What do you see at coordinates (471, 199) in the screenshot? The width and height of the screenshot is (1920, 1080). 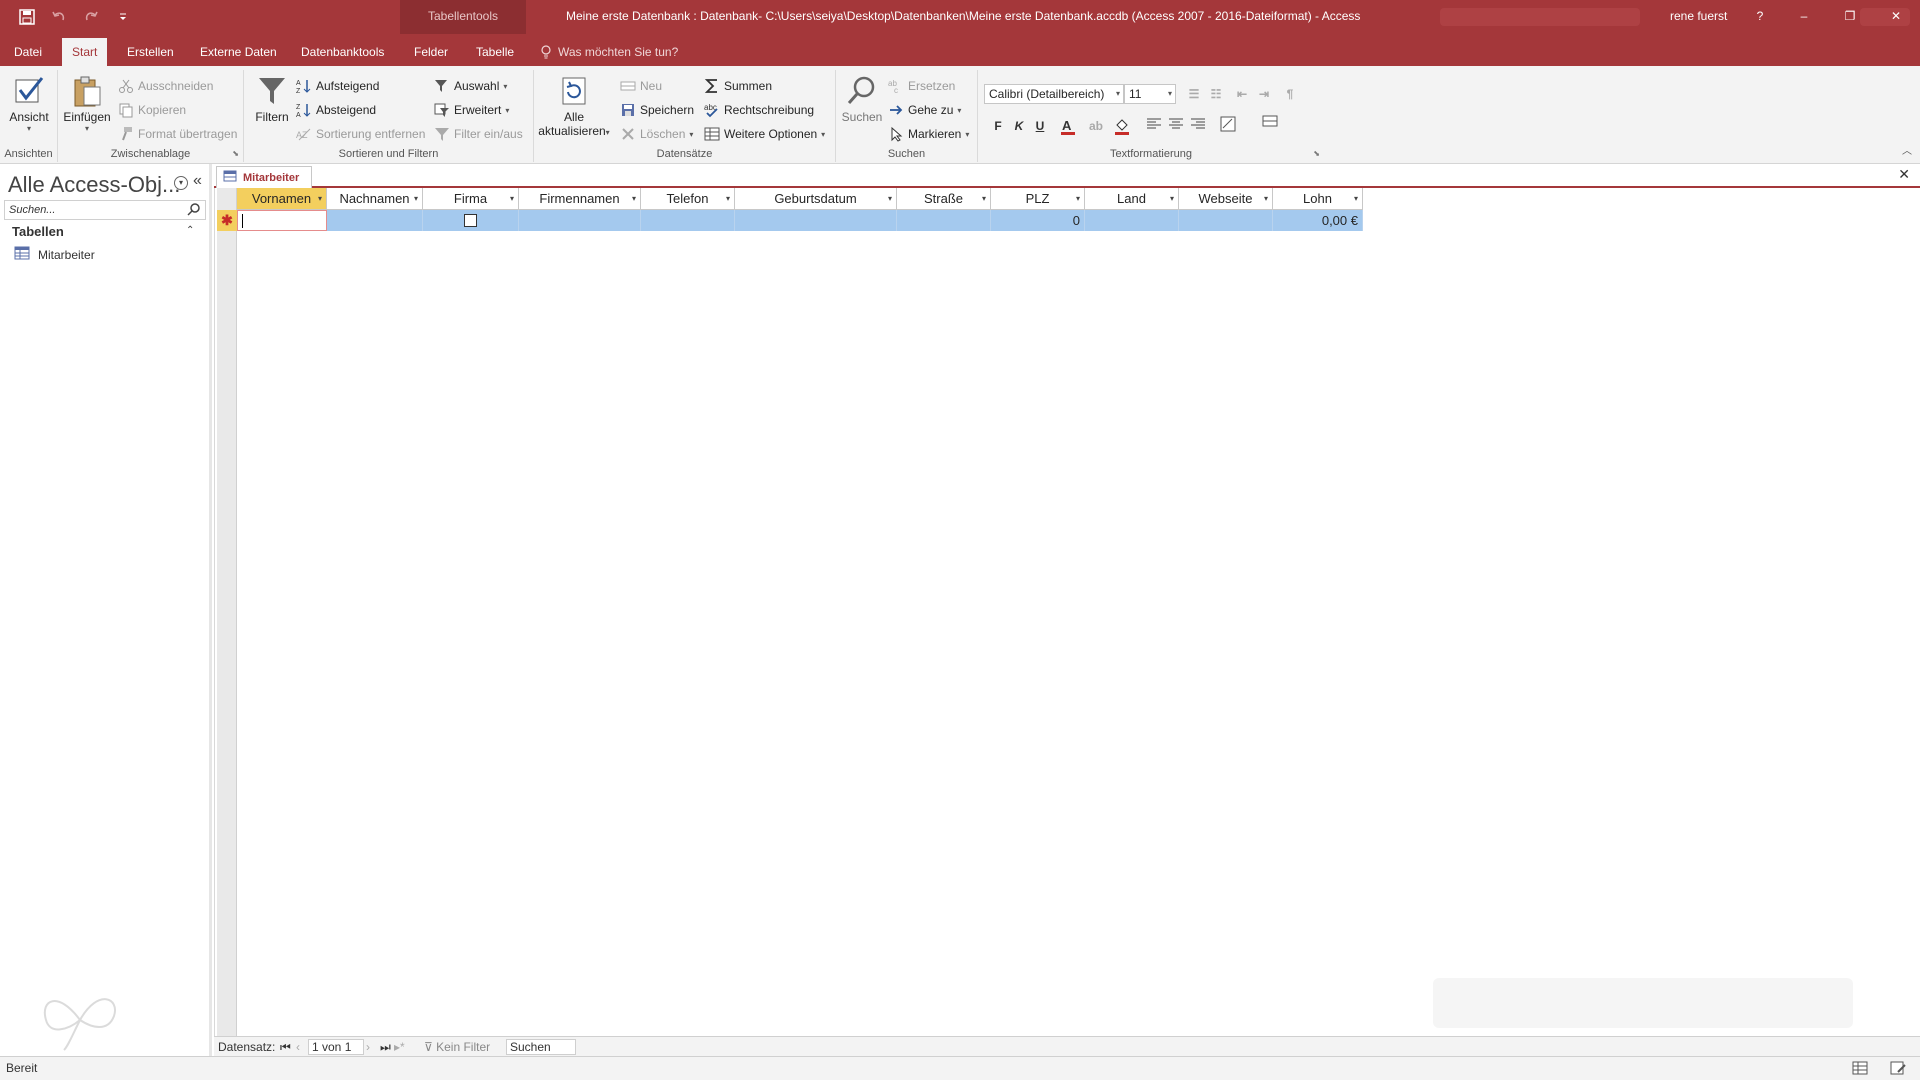 I see `column-header-firma: Firma ▾` at bounding box center [471, 199].